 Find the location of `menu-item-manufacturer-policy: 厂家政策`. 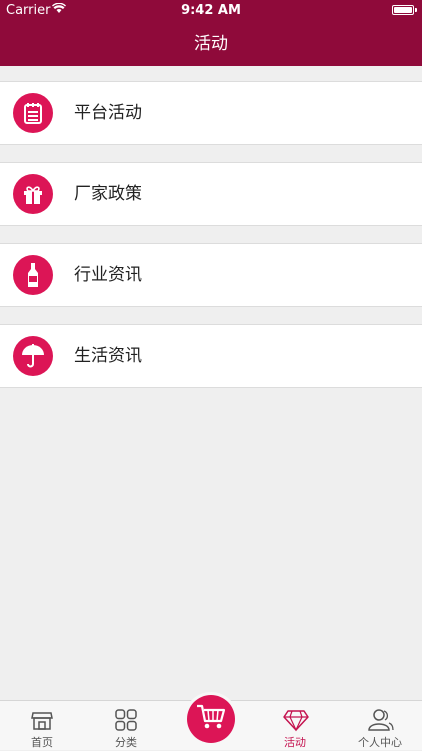

menu-item-manufacturer-policy: 厂家政策 is located at coordinates (211, 194).